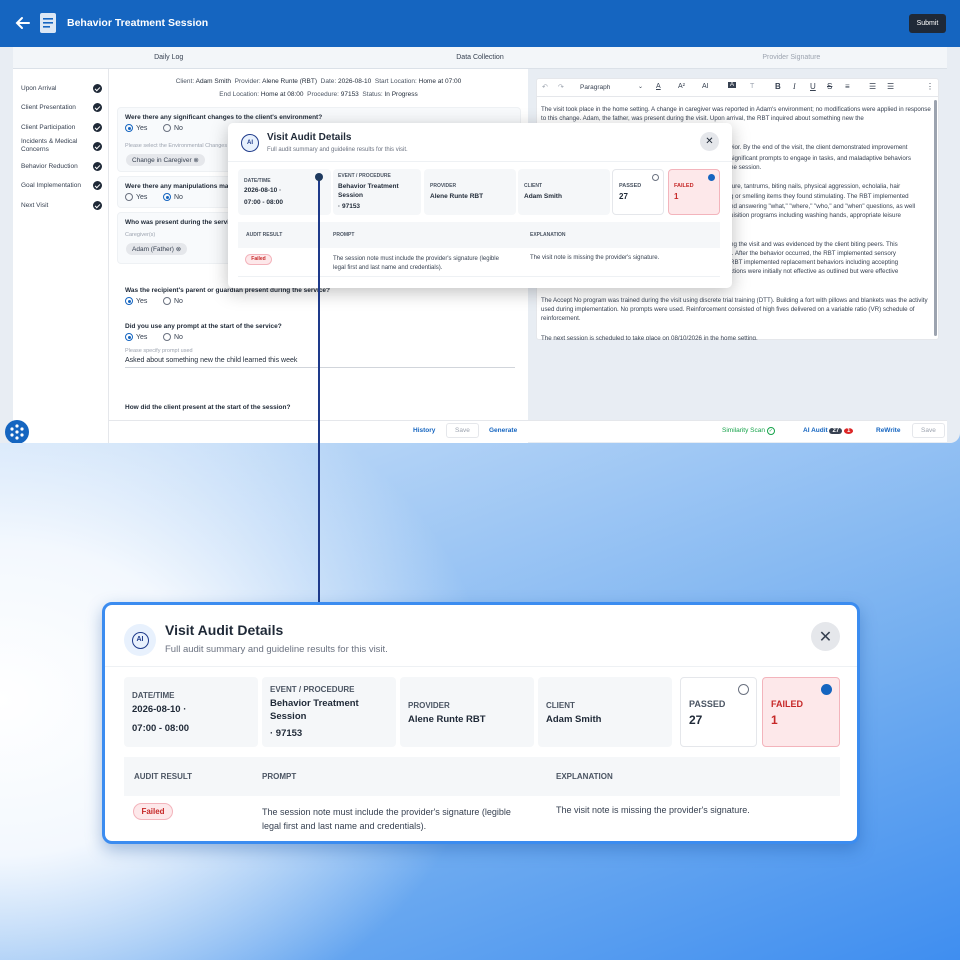 Image resolution: width=960 pixels, height=960 pixels. Describe the element at coordinates (927, 23) in the screenshot. I see `submit-button: Submit` at that location.